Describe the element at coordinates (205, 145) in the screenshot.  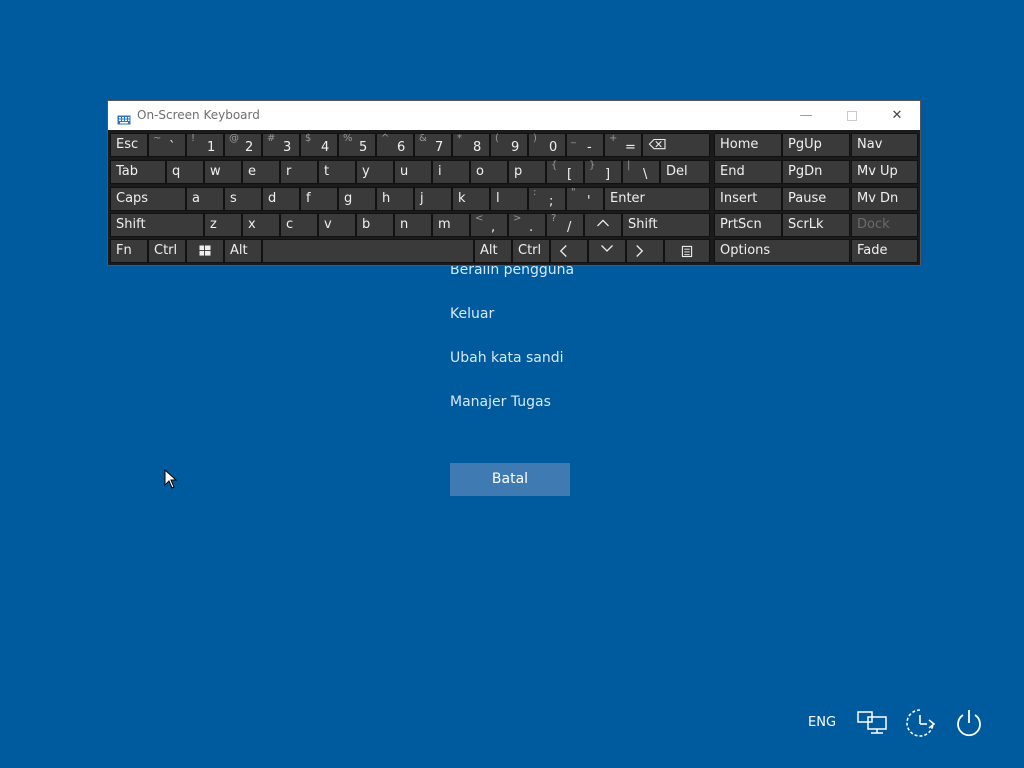
I see `key-1: ! 1` at that location.